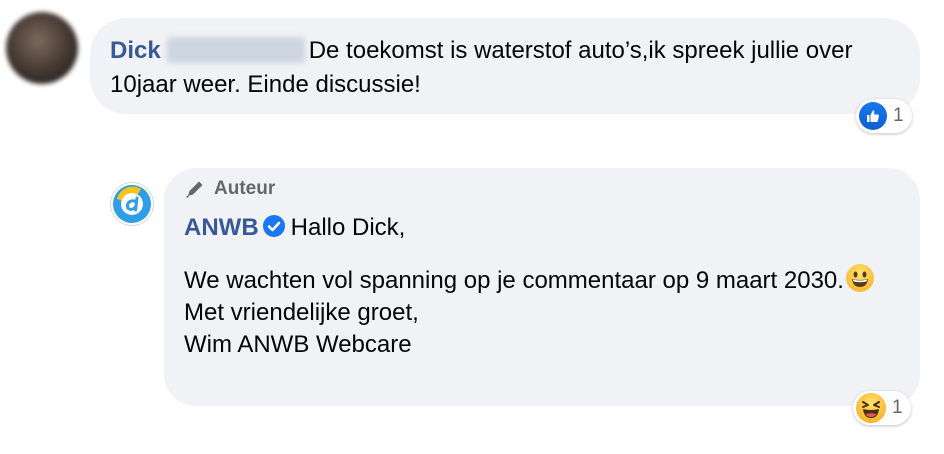 This screenshot has height=454, width=944. What do you see at coordinates (873, 116) in the screenshot?
I see `like-icon` at bounding box center [873, 116].